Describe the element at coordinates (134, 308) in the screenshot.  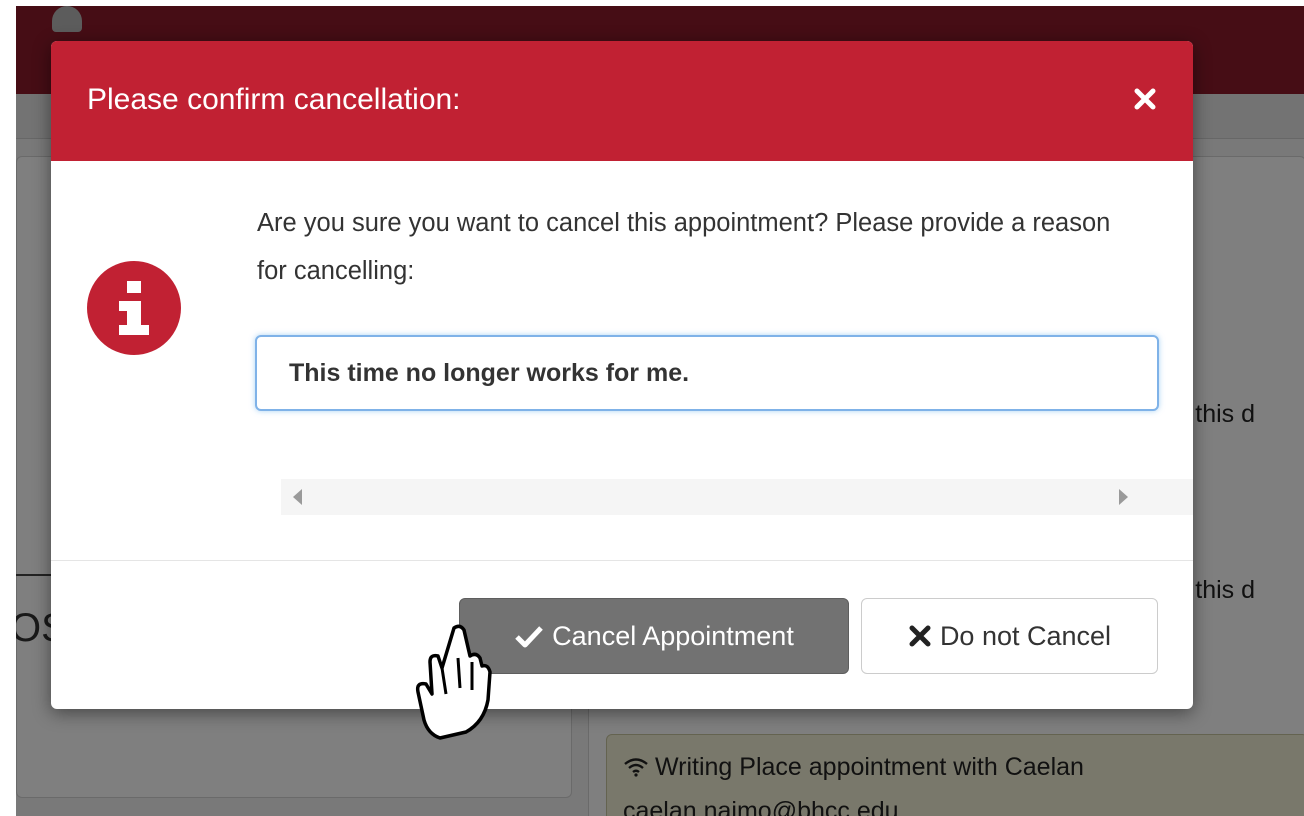
I see `info-icon` at that location.